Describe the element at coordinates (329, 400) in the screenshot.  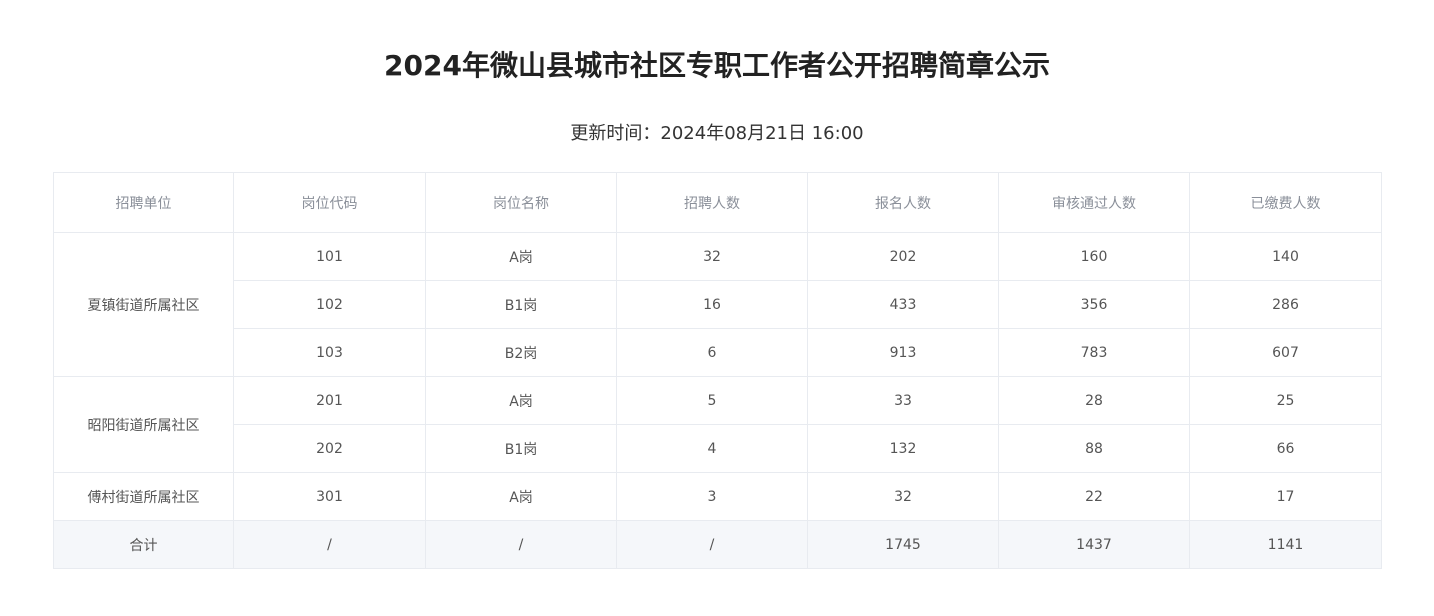
I see `code-cell: 201` at that location.